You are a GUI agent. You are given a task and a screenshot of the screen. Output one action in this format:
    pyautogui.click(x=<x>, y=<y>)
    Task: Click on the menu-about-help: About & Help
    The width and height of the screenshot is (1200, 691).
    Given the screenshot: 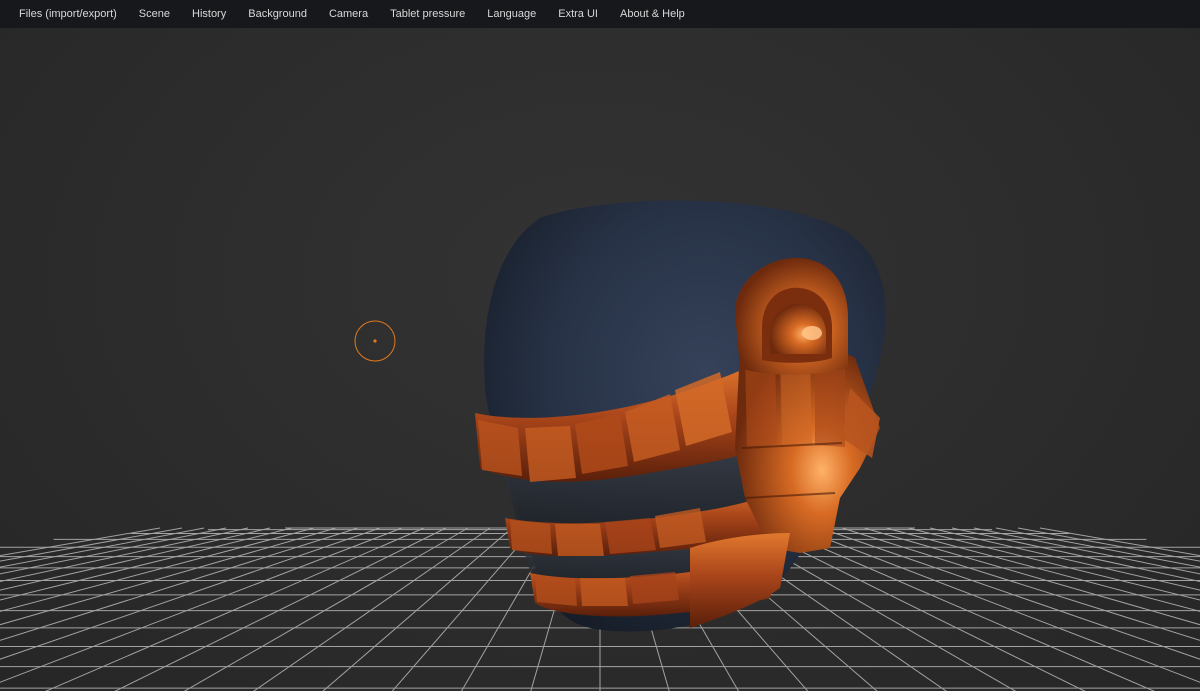 What is the action you would take?
    pyautogui.click(x=652, y=14)
    